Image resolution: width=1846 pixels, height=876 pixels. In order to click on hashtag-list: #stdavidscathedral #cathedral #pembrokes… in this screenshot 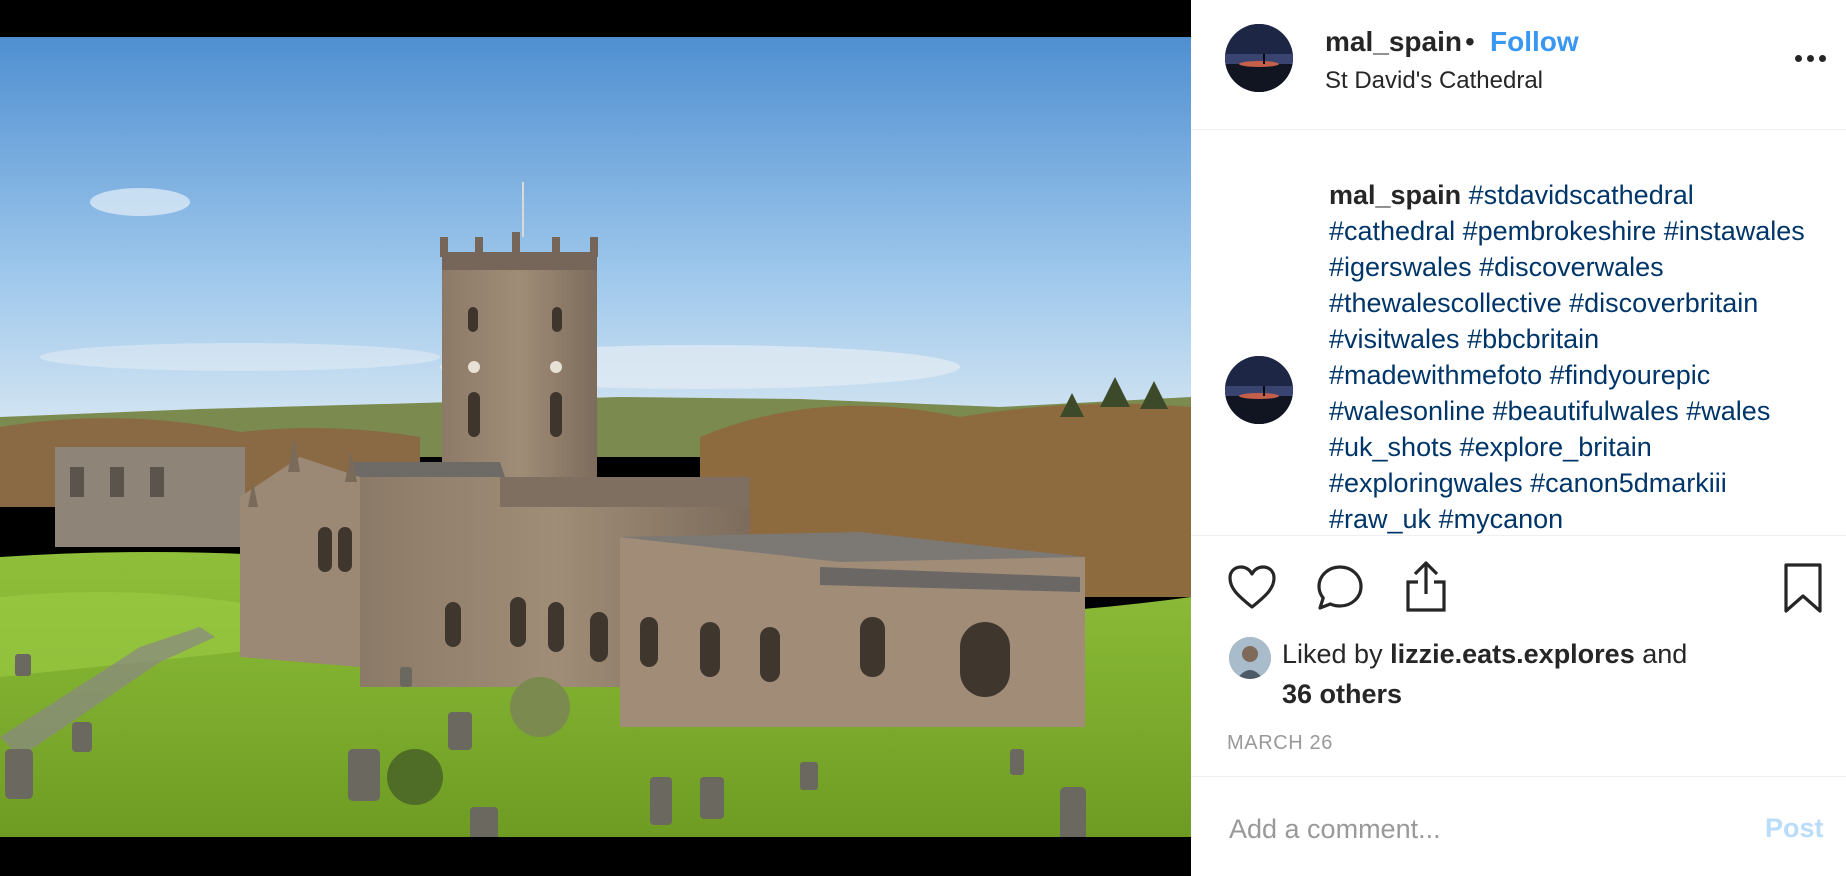, I will do `click(1567, 357)`.